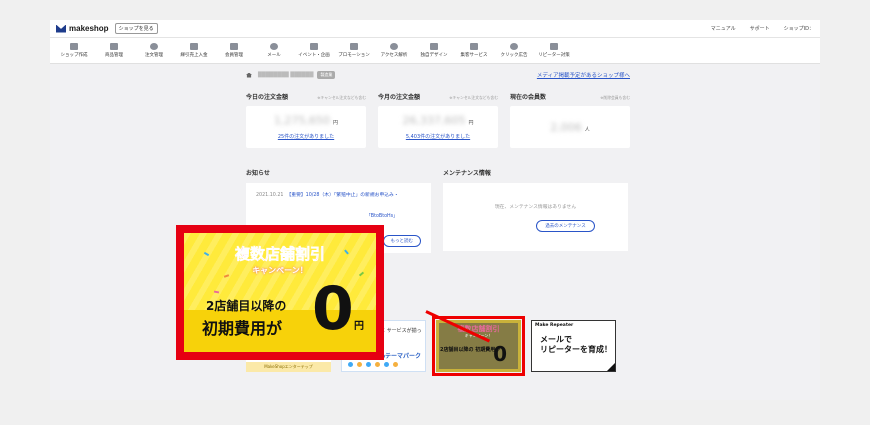 The image size is (870, 425). What do you see at coordinates (246, 306) in the screenshot?
I see `campaign-line-1: 2店舗目以降の` at bounding box center [246, 306].